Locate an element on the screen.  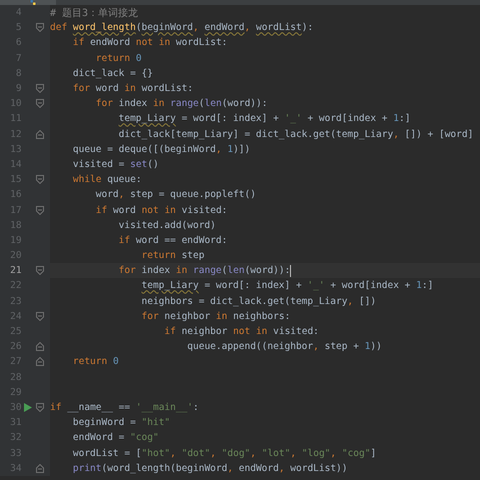
code-line: dict_lack = {} is located at coordinates (112, 73).